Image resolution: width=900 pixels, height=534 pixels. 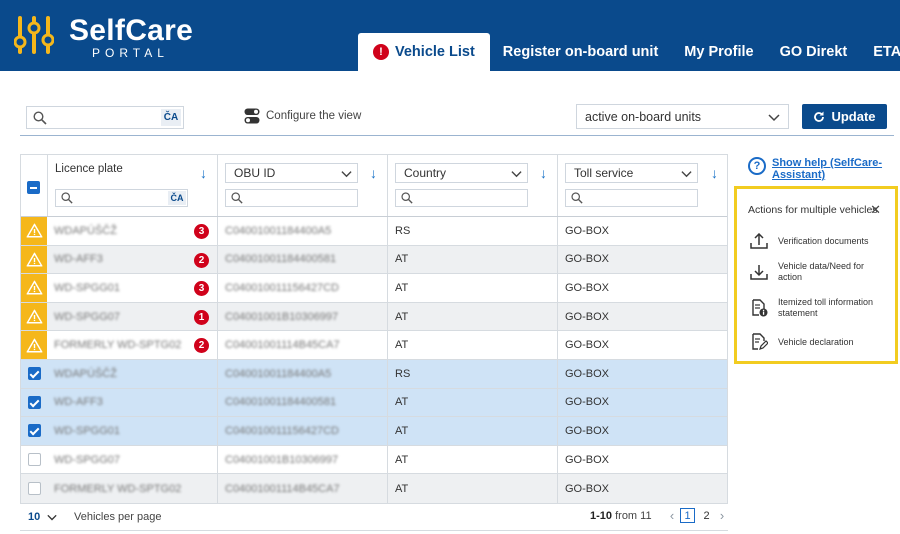 What do you see at coordinates (118, 517) in the screenshot?
I see `per-page-label: Vehicles per page` at bounding box center [118, 517].